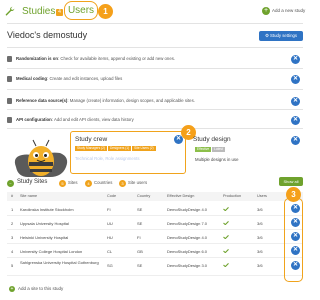 The width and height of the screenshot is (320, 300). What do you see at coordinates (232, 196) in the screenshot?
I see `column-header: Production` at bounding box center [232, 196].